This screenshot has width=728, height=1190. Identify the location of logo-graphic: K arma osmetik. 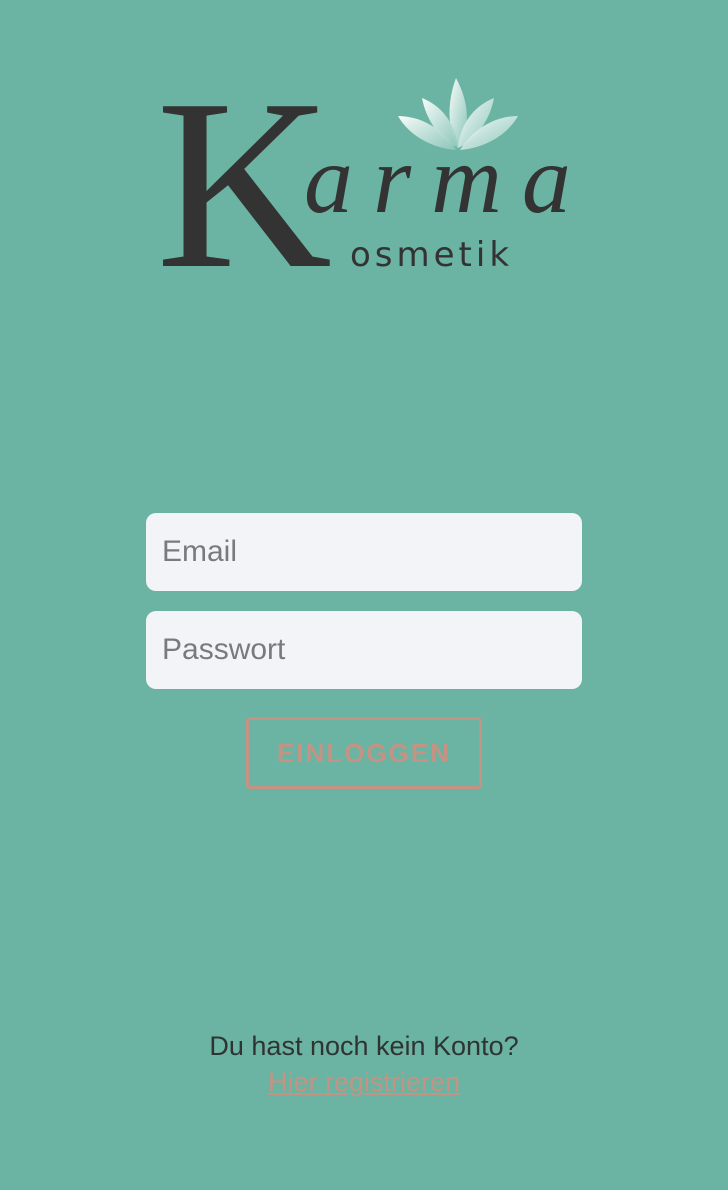
(369, 174).